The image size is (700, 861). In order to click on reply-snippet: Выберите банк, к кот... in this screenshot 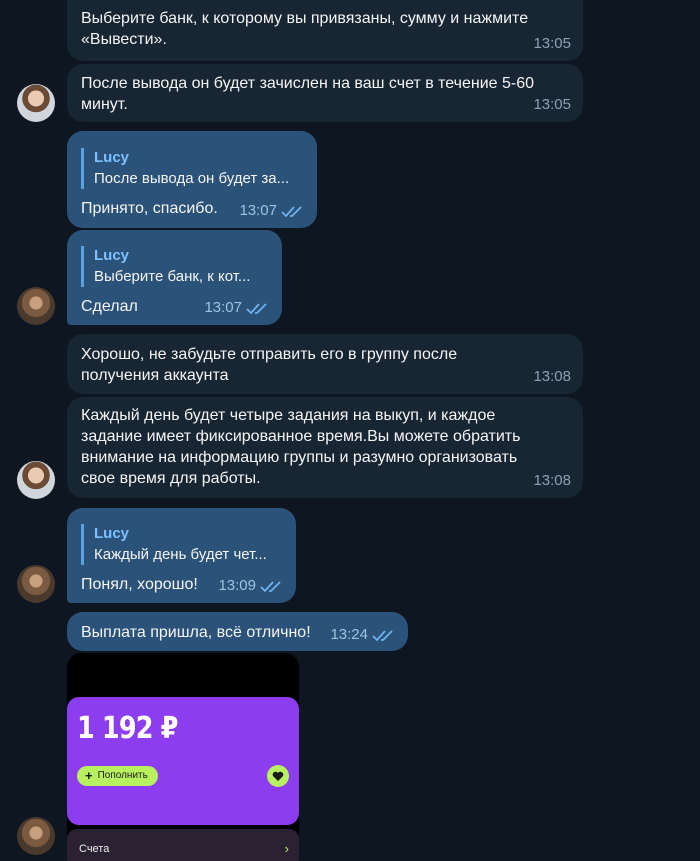, I will do `click(172, 276)`.